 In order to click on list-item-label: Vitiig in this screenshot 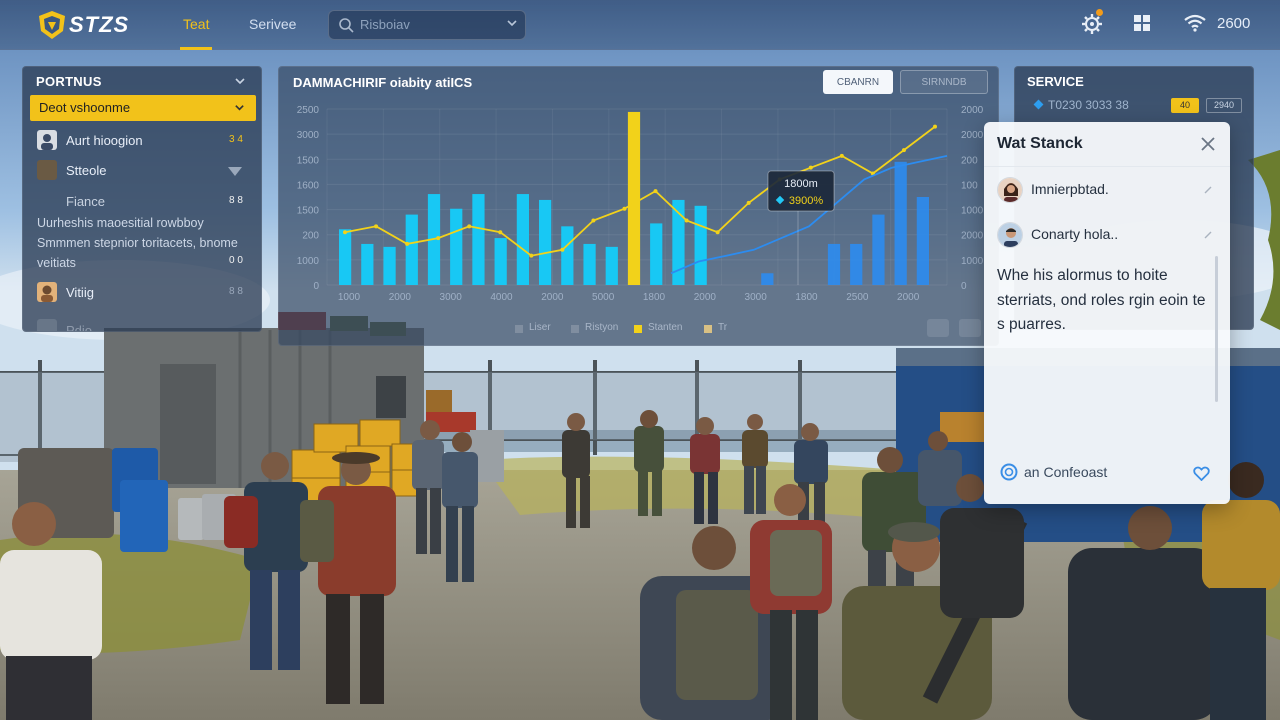, I will do `click(80, 292)`.